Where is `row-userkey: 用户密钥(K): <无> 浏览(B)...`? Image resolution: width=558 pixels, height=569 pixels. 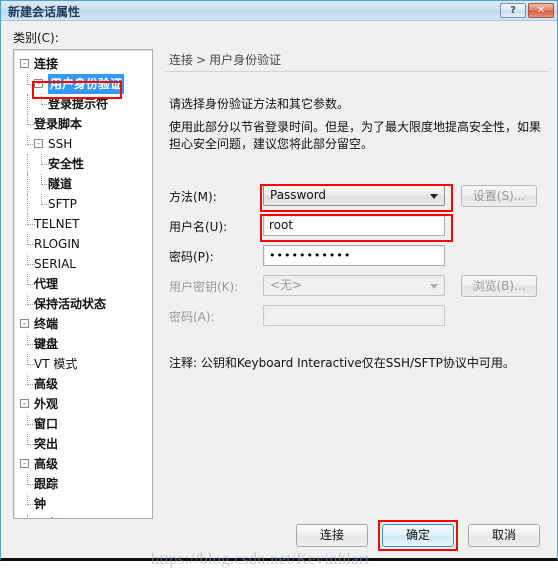
row-userkey: 用户密钥(K): <无> 浏览(B)... is located at coordinates (356, 286).